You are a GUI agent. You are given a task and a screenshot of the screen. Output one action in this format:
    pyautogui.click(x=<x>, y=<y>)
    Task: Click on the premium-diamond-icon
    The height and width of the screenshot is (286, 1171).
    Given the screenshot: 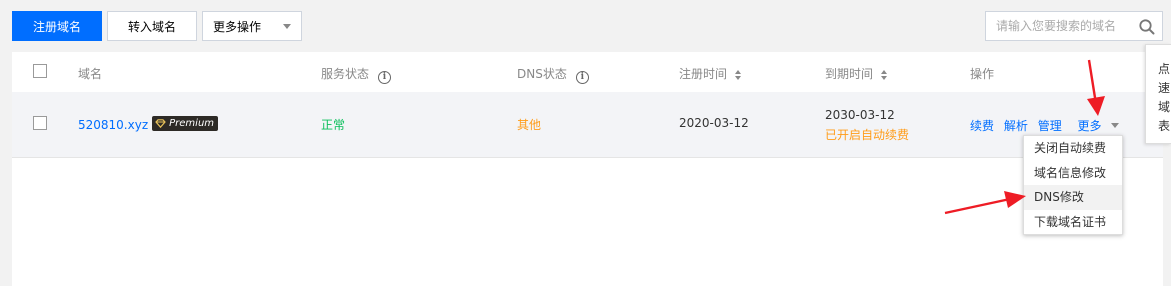 What is the action you would take?
    pyautogui.click(x=160, y=123)
    